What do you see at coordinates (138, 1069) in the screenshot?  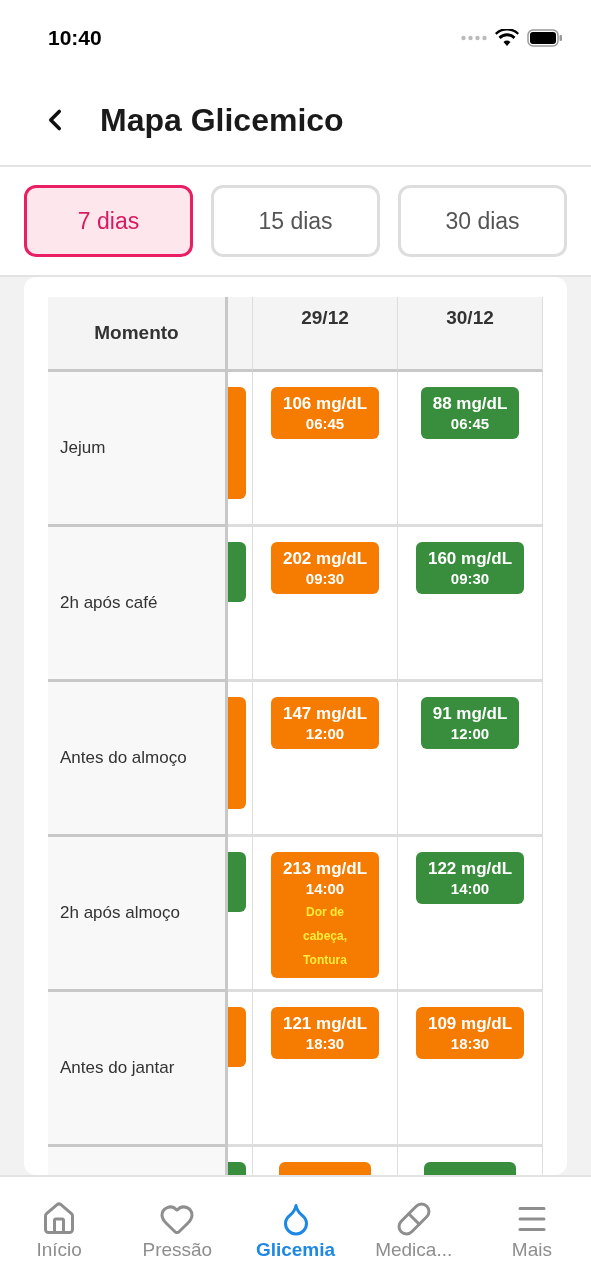 I see `row-label: Antes do jantar` at bounding box center [138, 1069].